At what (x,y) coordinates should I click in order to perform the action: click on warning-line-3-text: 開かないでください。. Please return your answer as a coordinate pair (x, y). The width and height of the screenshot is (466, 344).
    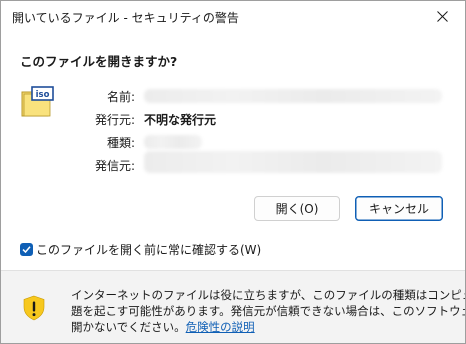
    Looking at the image, I should click on (128, 327).